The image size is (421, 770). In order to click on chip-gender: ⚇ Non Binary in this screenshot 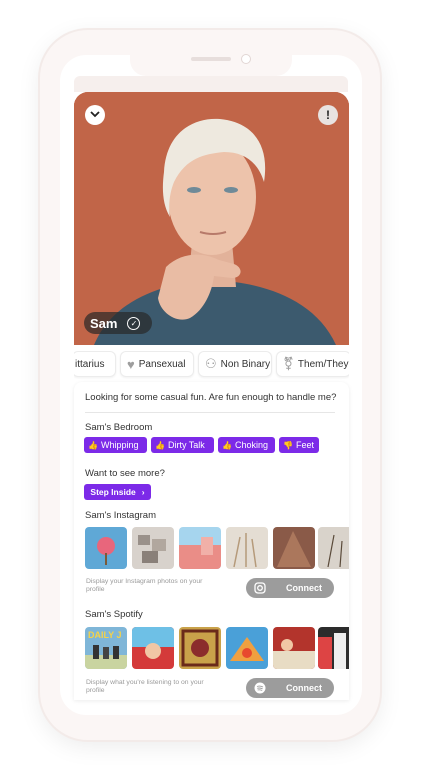, I will do `click(235, 364)`.